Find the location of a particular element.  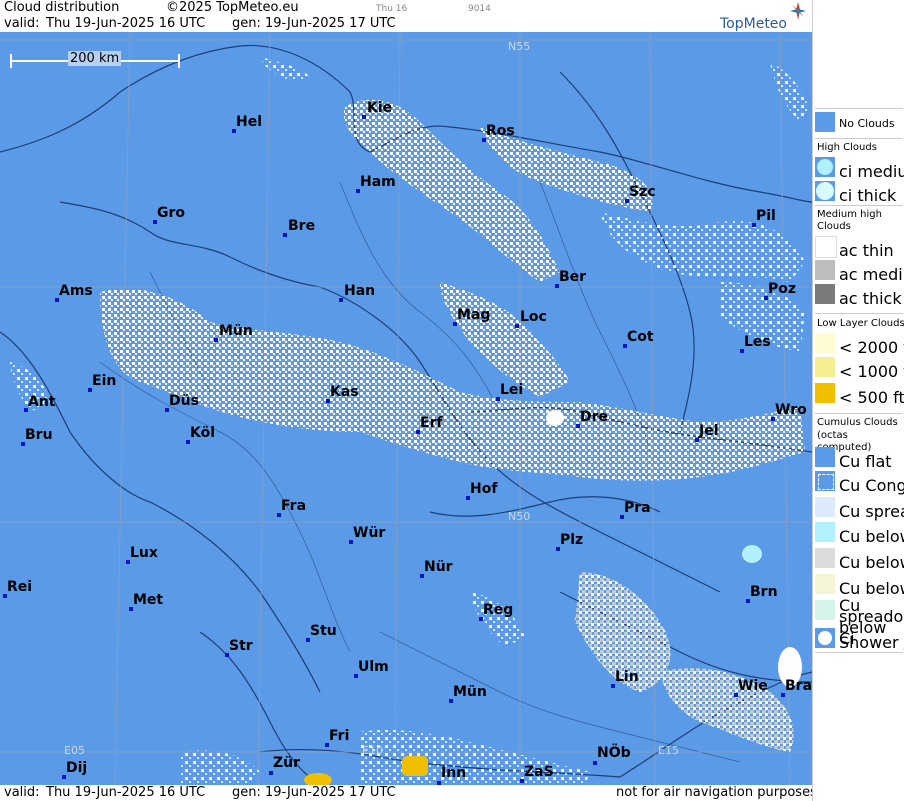

legend-no-clouds: No Clouds is located at coordinates (867, 123).